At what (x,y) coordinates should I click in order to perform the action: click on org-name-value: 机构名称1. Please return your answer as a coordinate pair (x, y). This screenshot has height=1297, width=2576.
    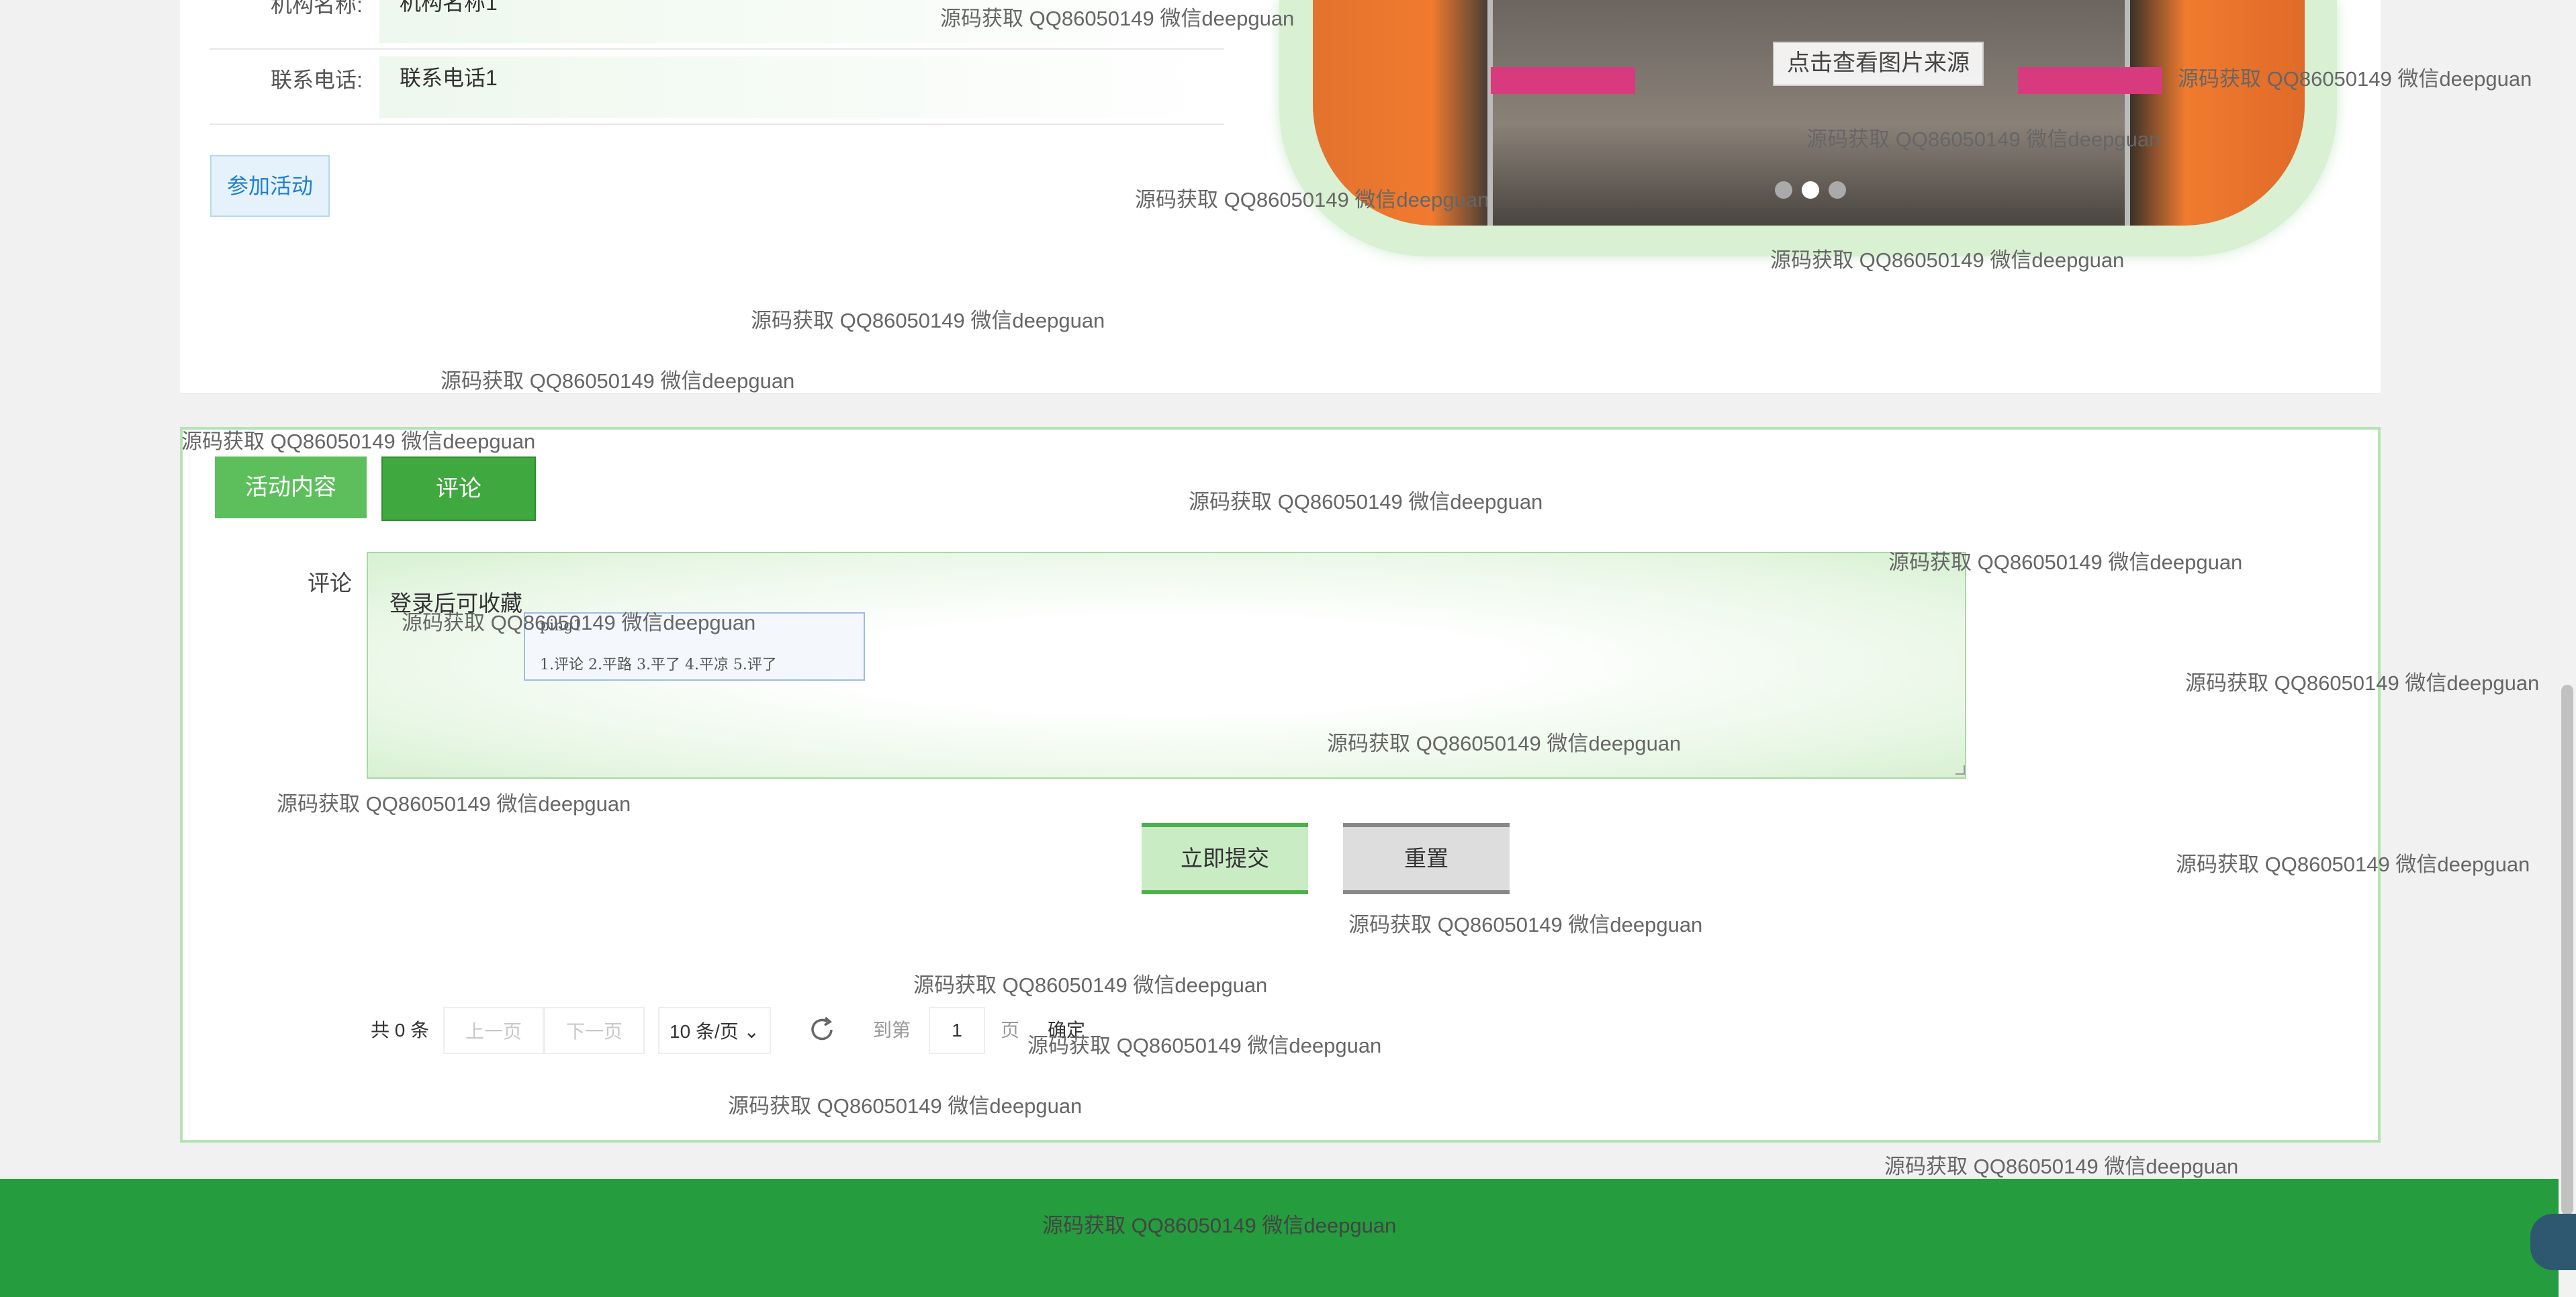
    Looking at the image, I should click on (801, 21).